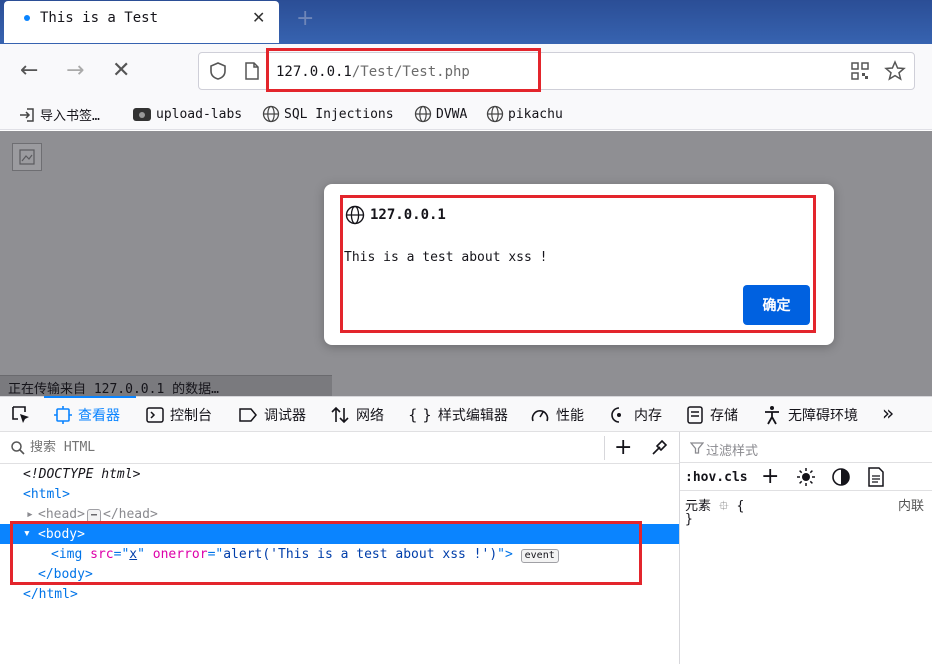 This screenshot has height=664, width=932. I want to click on devtools-tab-debugger: 调试器, so click(272, 415).